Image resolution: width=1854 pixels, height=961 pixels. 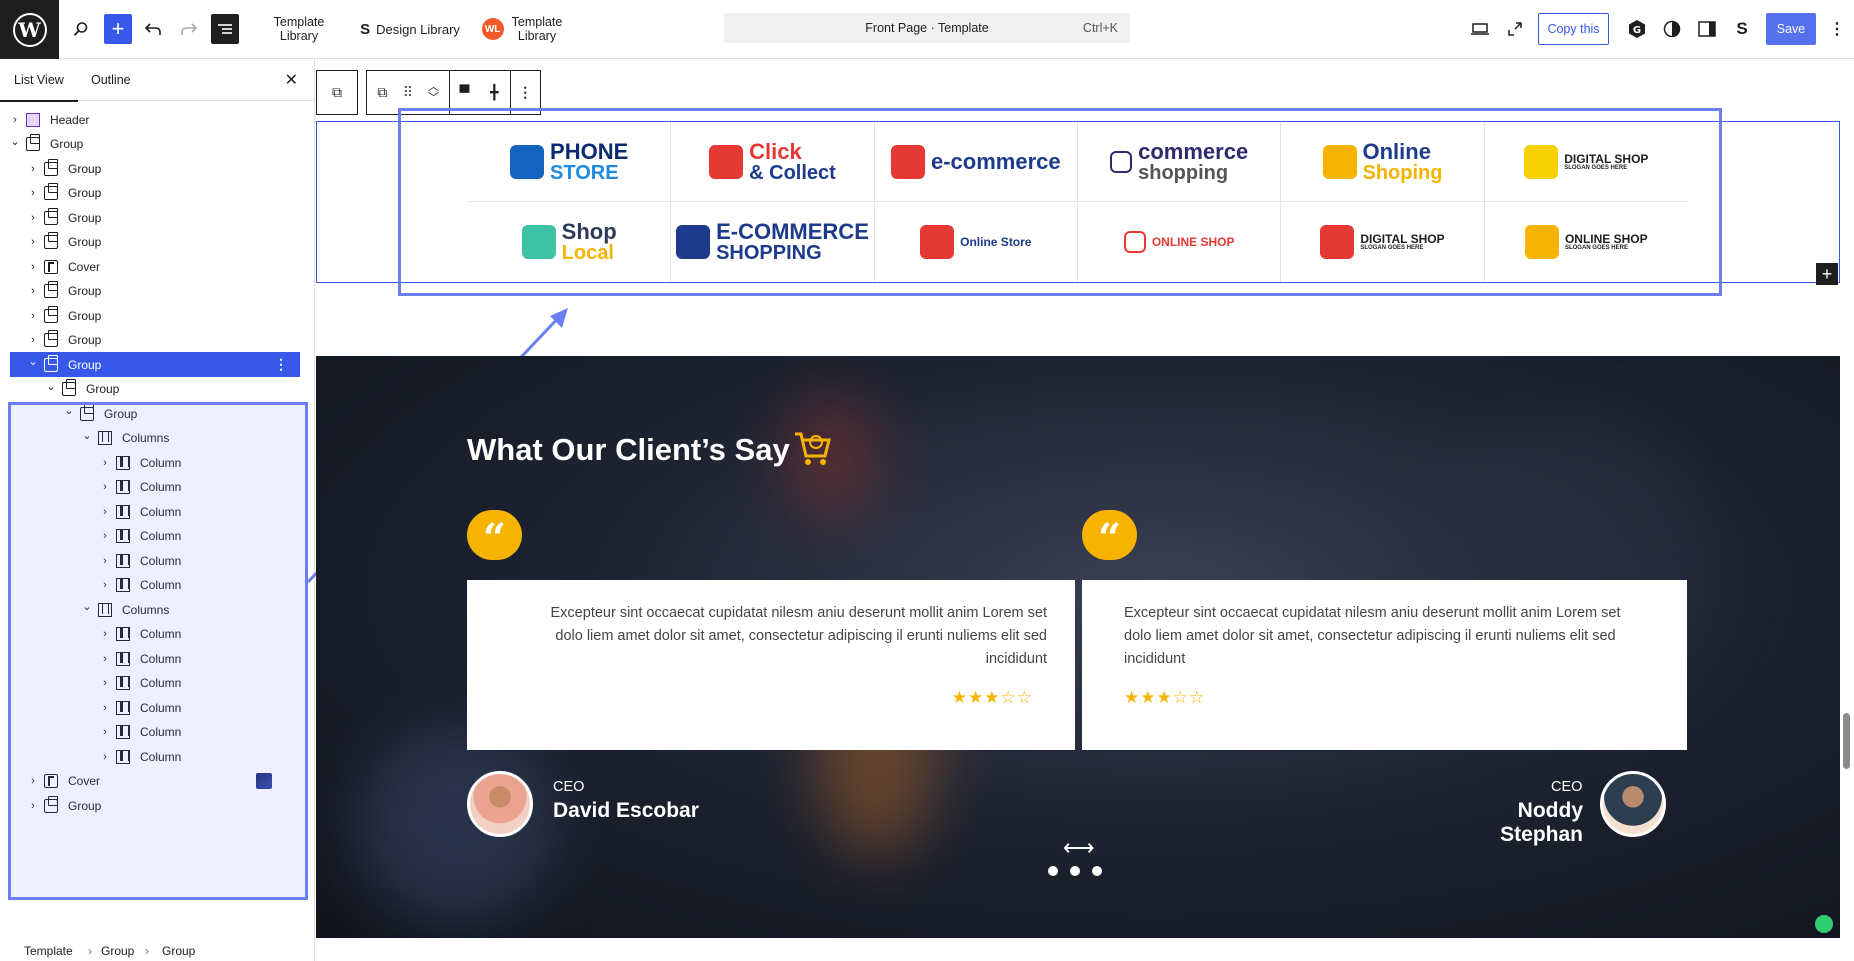 I want to click on canvas-scrollbar, so click(x=1847, y=510).